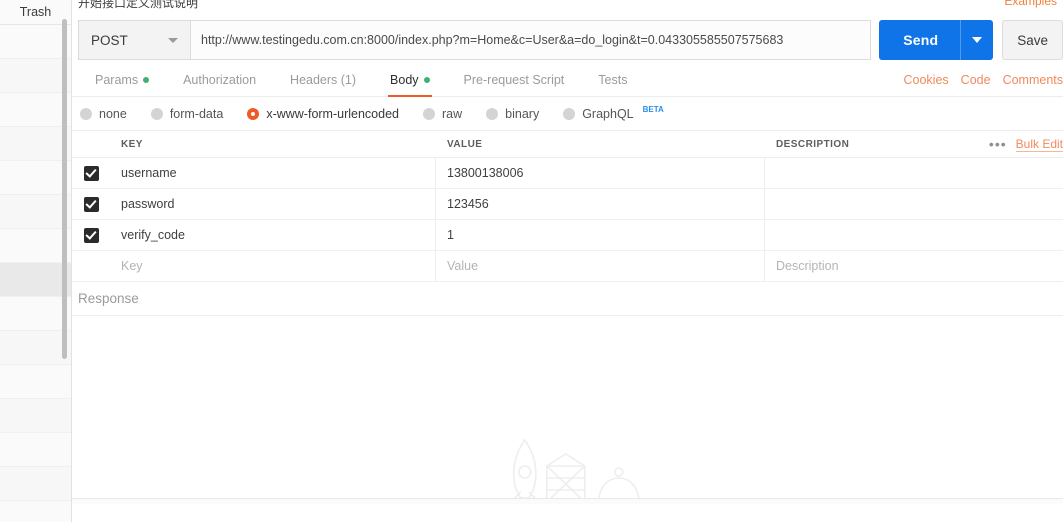 The width and height of the screenshot is (1063, 522). I want to click on body-type-raw: raw, so click(442, 114).